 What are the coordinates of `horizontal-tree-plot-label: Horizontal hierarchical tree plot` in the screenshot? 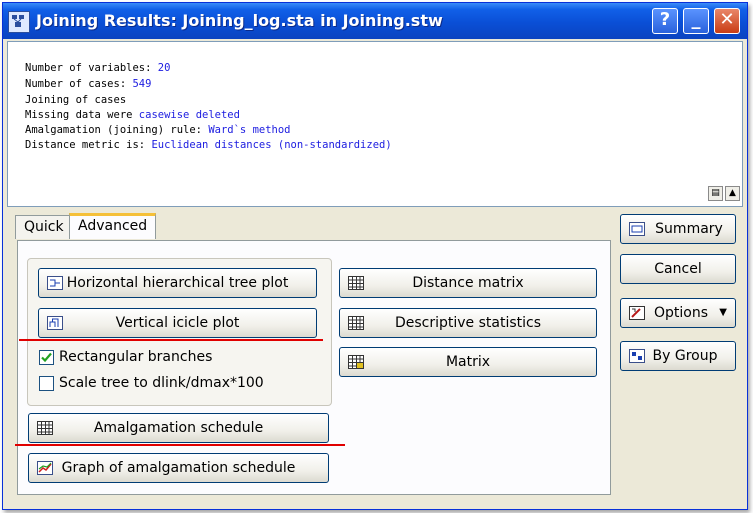 It's located at (177, 283).